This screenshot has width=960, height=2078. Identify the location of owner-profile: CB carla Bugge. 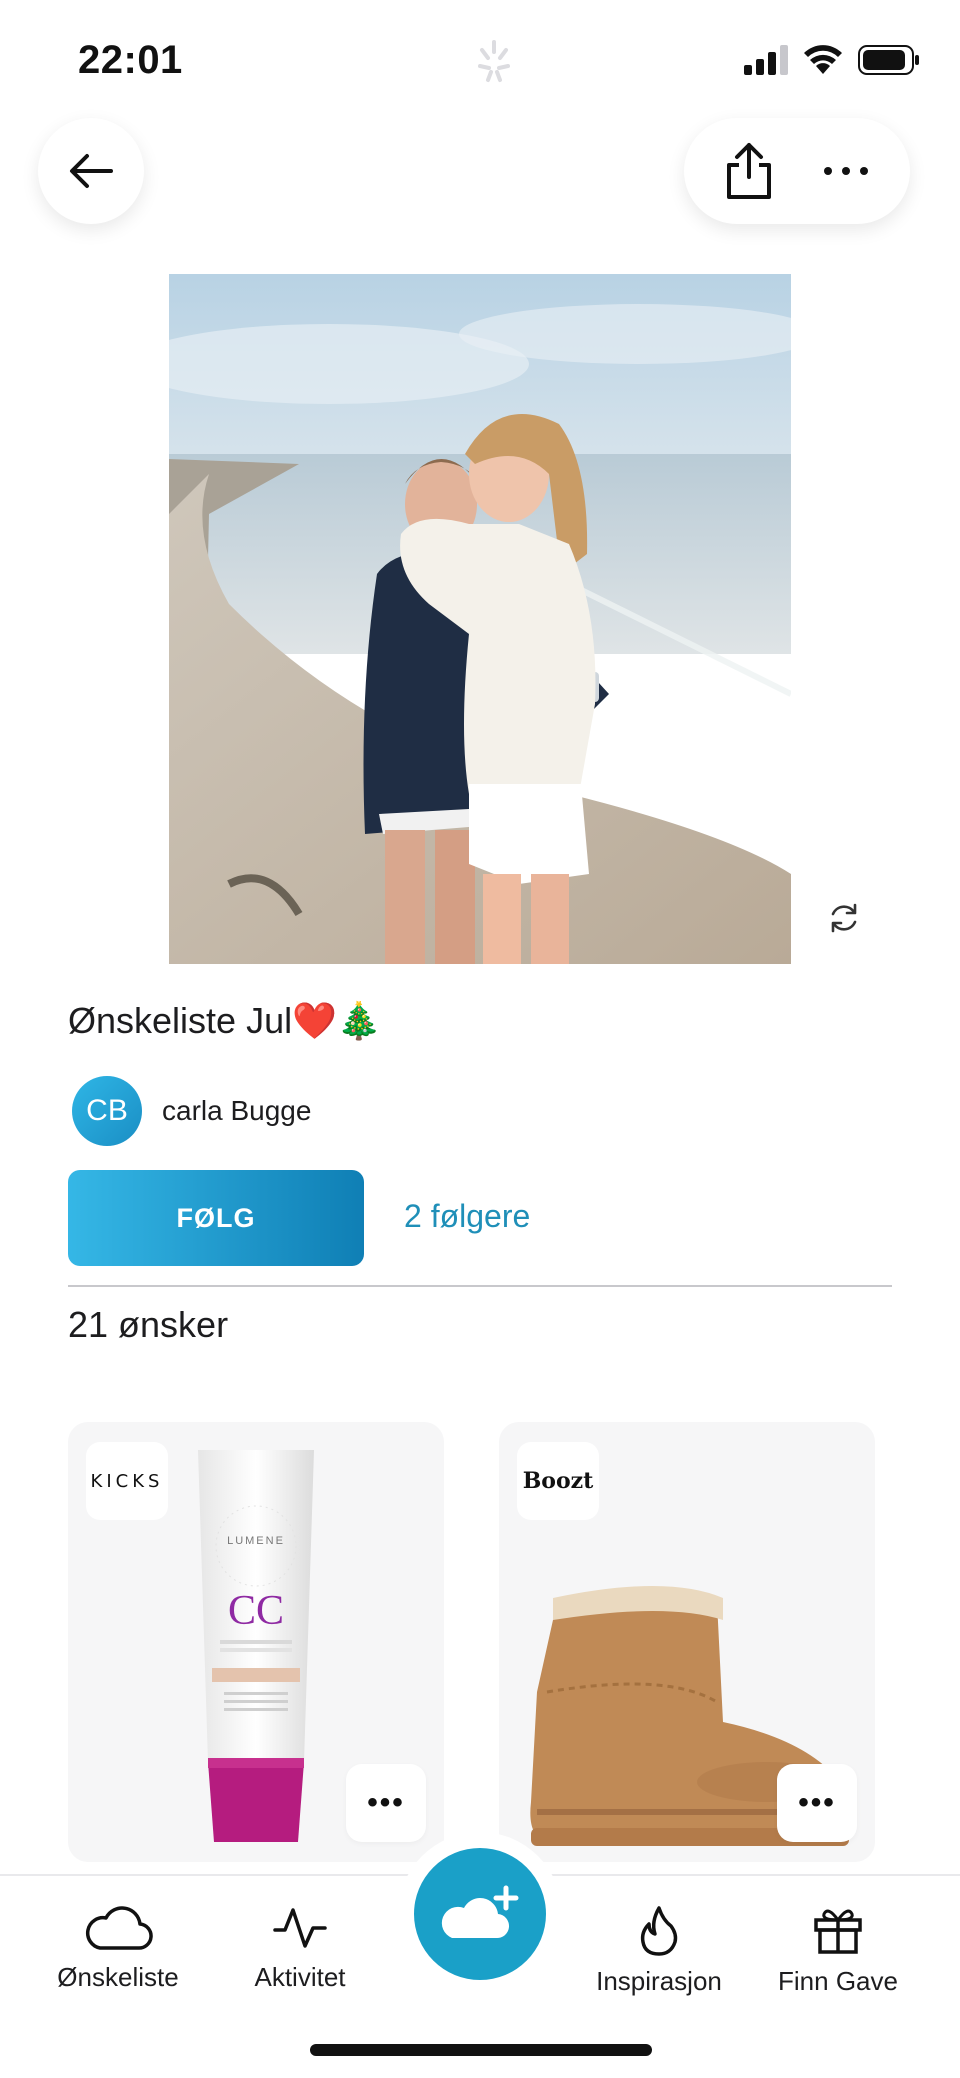
(191, 1111).